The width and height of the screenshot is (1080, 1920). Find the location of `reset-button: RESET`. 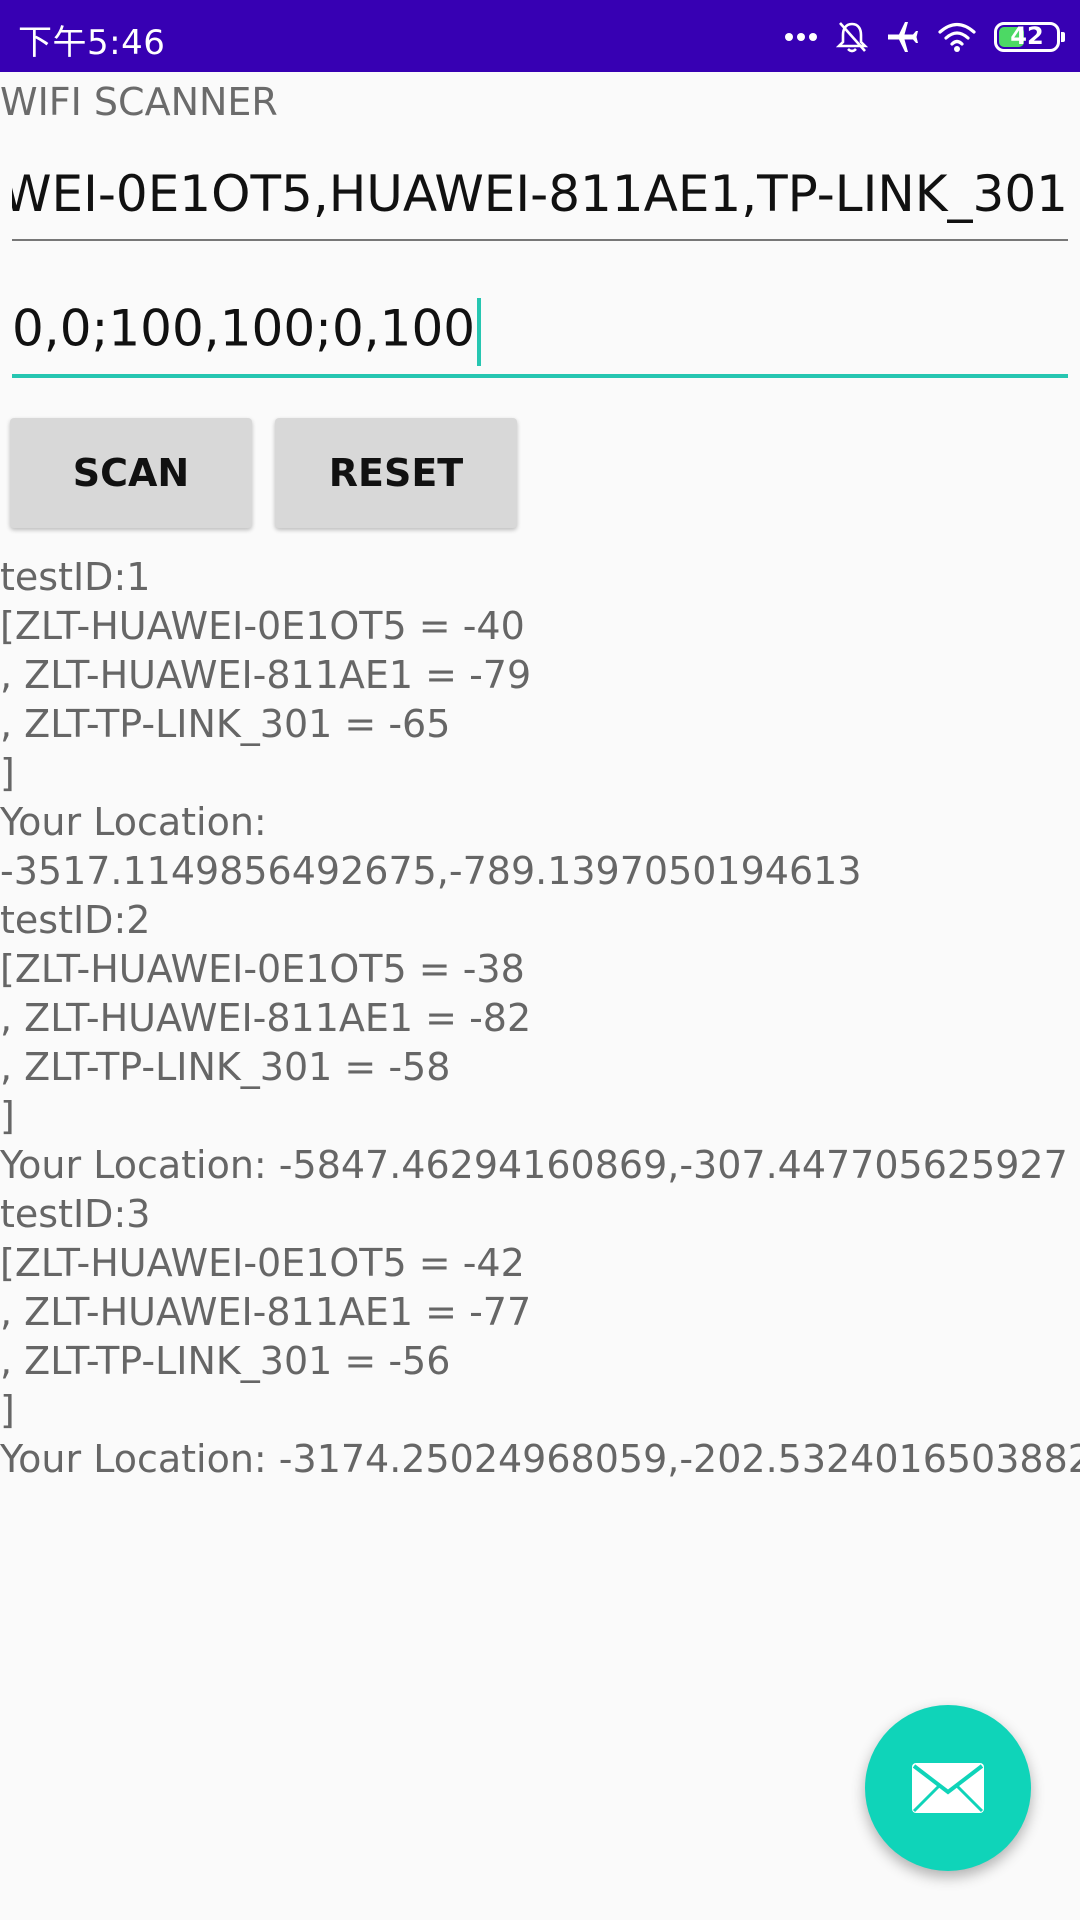

reset-button: RESET is located at coordinates (396, 473).